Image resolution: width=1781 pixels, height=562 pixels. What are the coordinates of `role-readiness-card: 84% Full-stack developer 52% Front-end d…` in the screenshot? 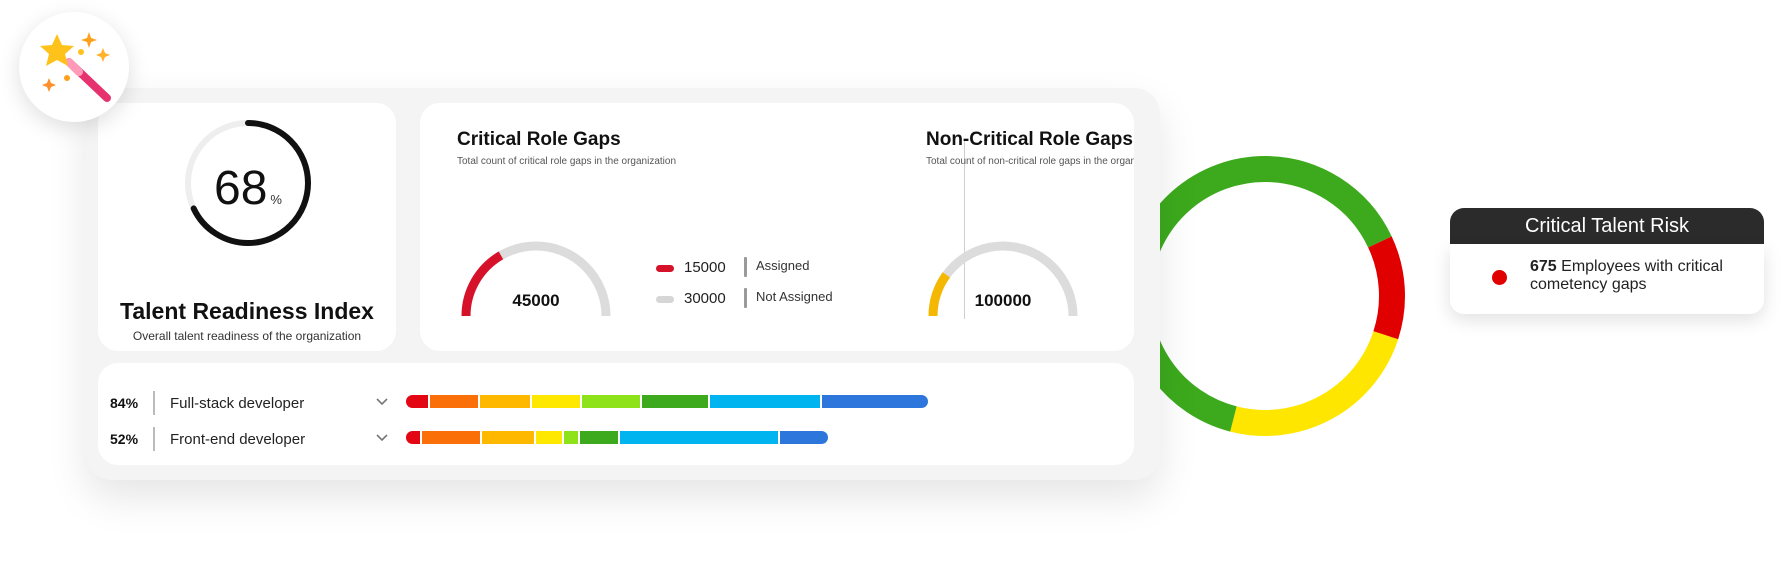 It's located at (616, 414).